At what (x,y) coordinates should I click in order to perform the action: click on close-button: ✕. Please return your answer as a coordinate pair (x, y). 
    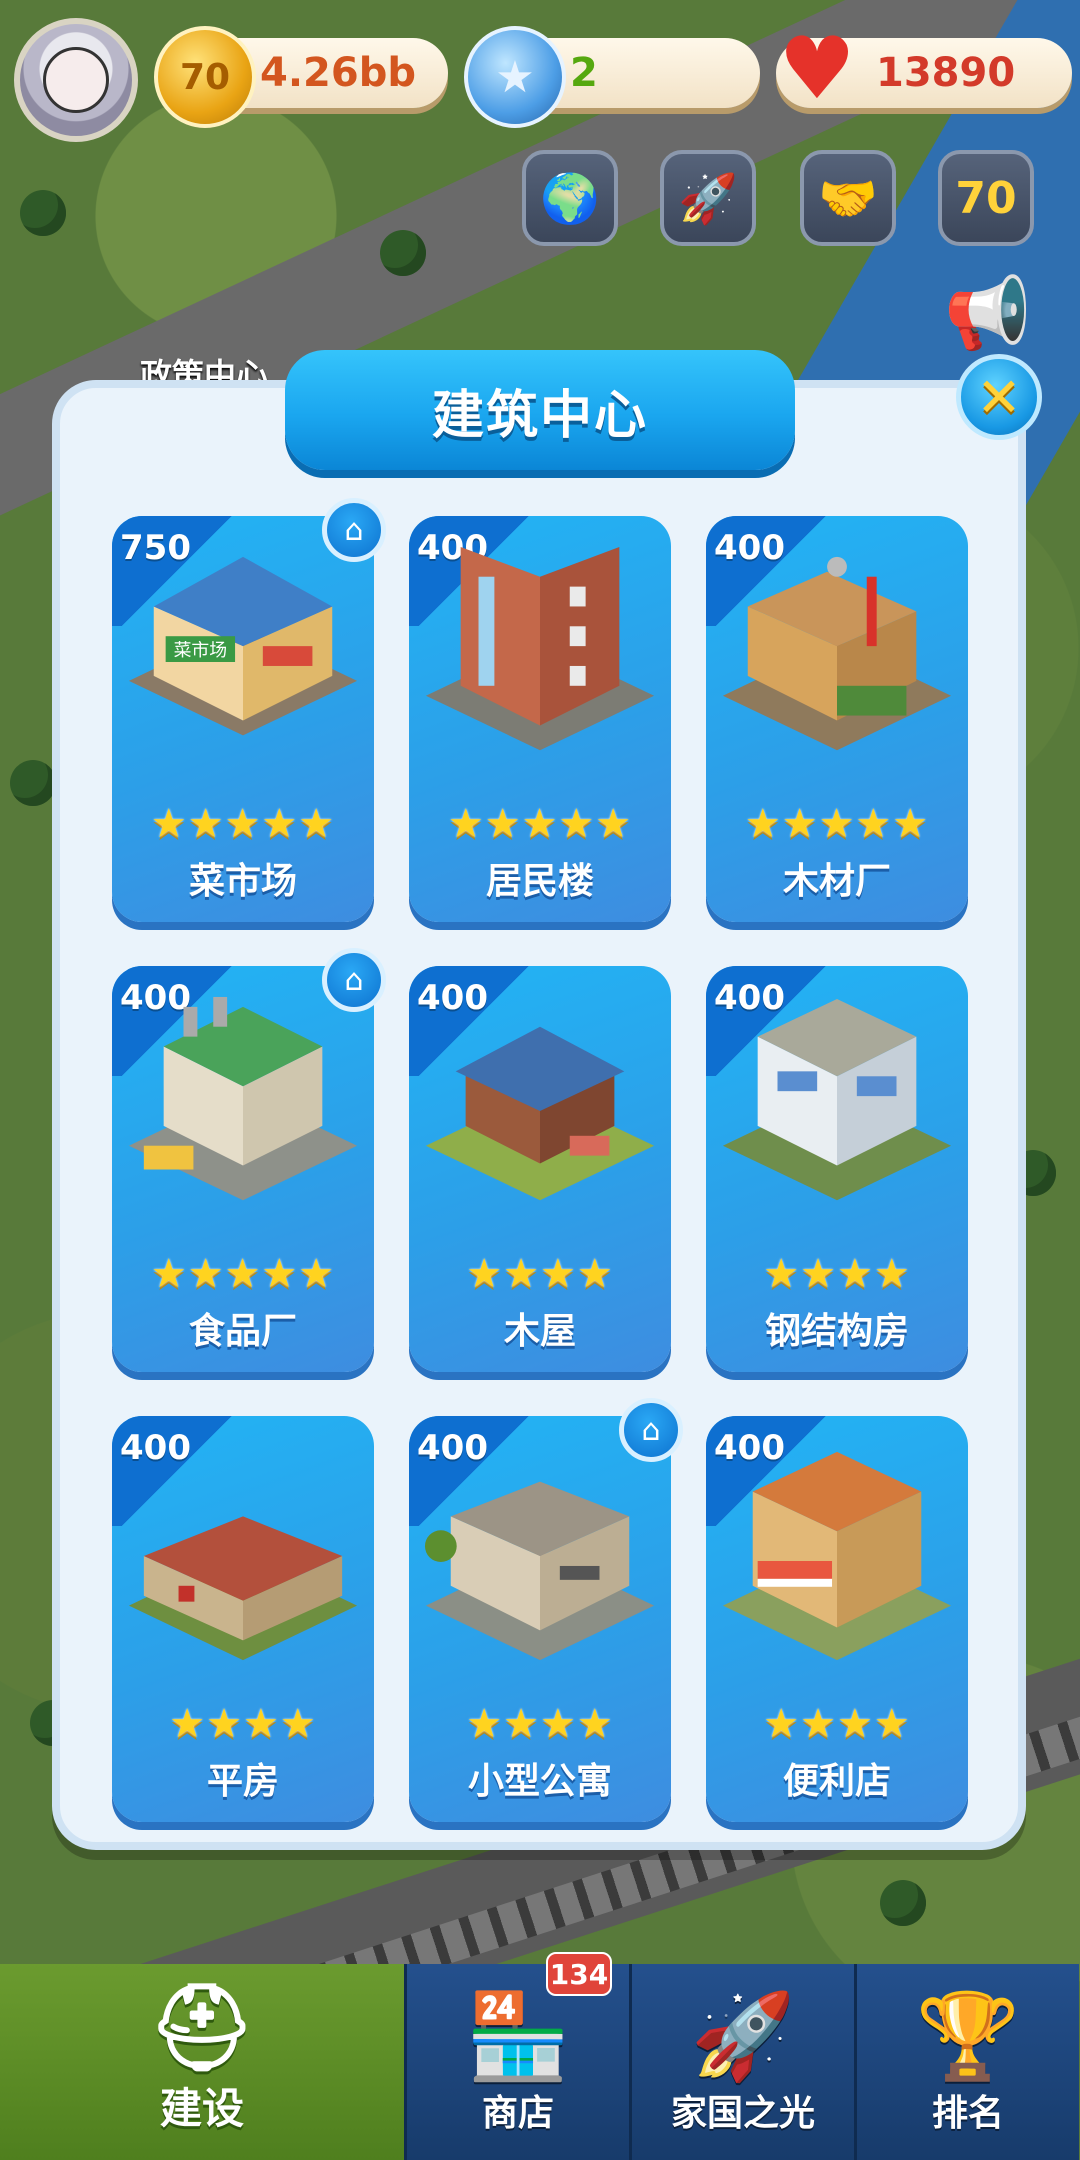
    Looking at the image, I should click on (999, 397).